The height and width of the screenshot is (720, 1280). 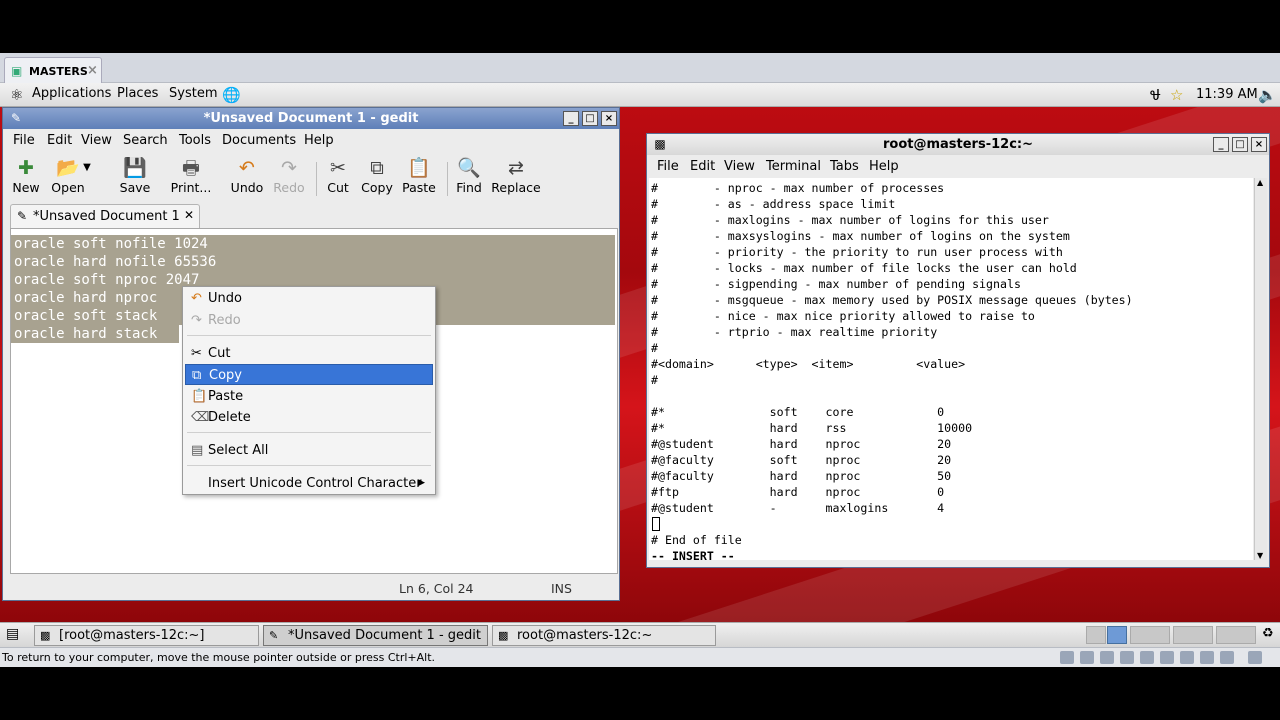 What do you see at coordinates (22, 216) in the screenshot?
I see `document-icon: ✎` at bounding box center [22, 216].